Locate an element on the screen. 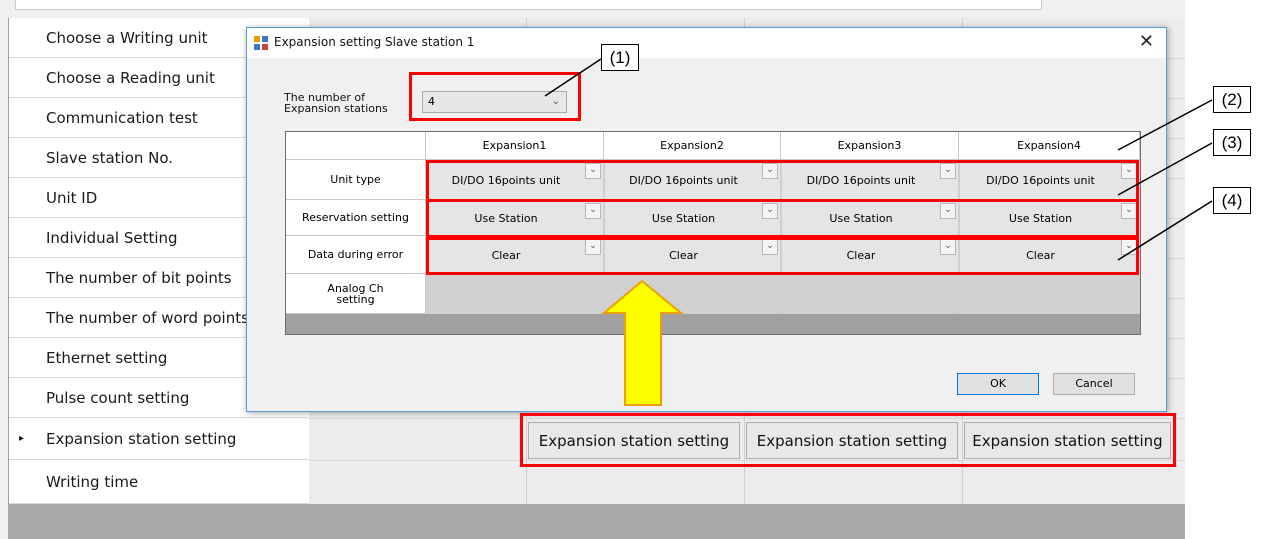 This screenshot has width=1267, height=539. callout-1: (1) is located at coordinates (620, 57).